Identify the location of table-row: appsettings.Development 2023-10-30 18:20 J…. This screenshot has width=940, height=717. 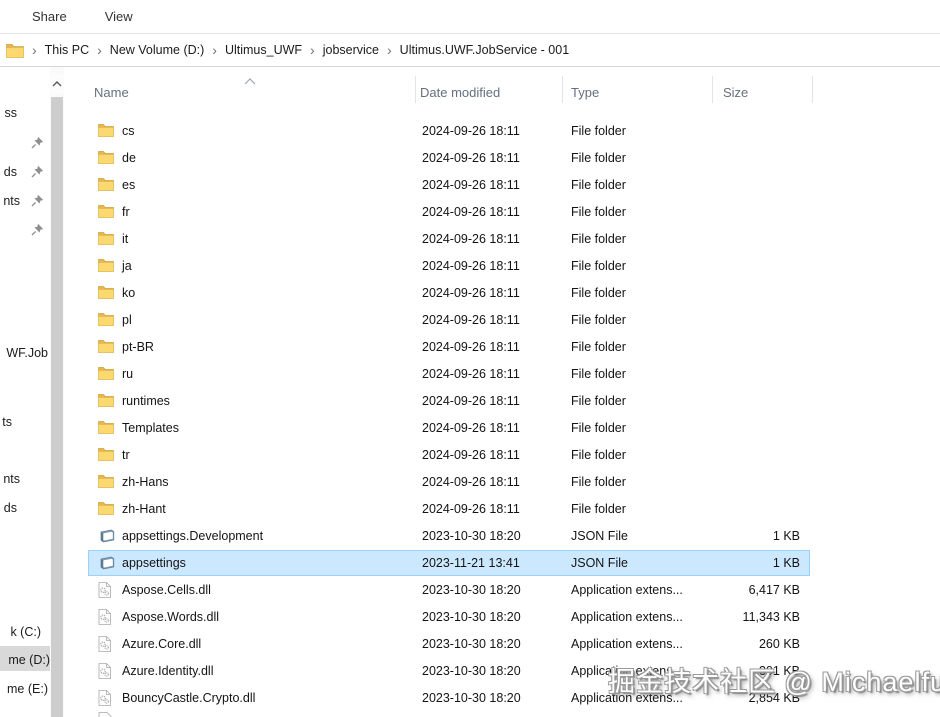
(502, 536).